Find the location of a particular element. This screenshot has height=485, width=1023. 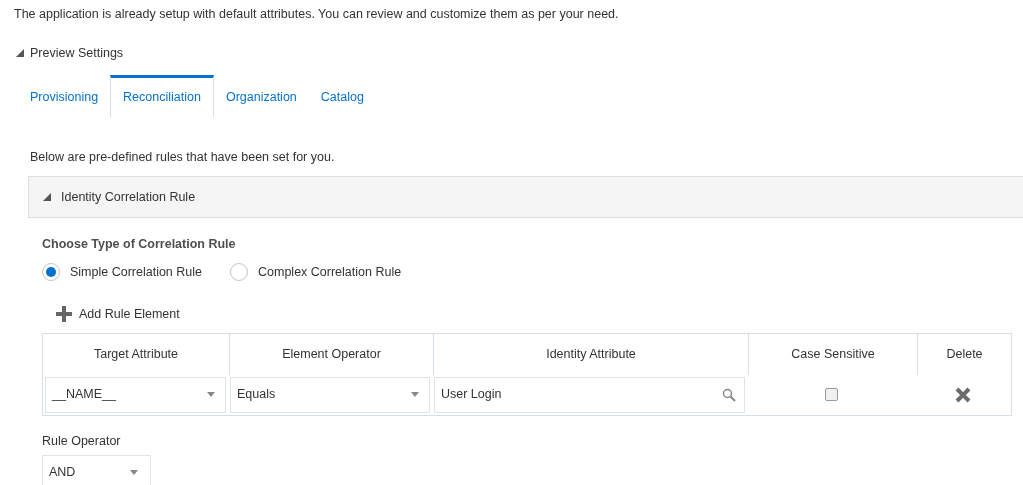

dropdown-field: __NAME__ is located at coordinates (135, 394).